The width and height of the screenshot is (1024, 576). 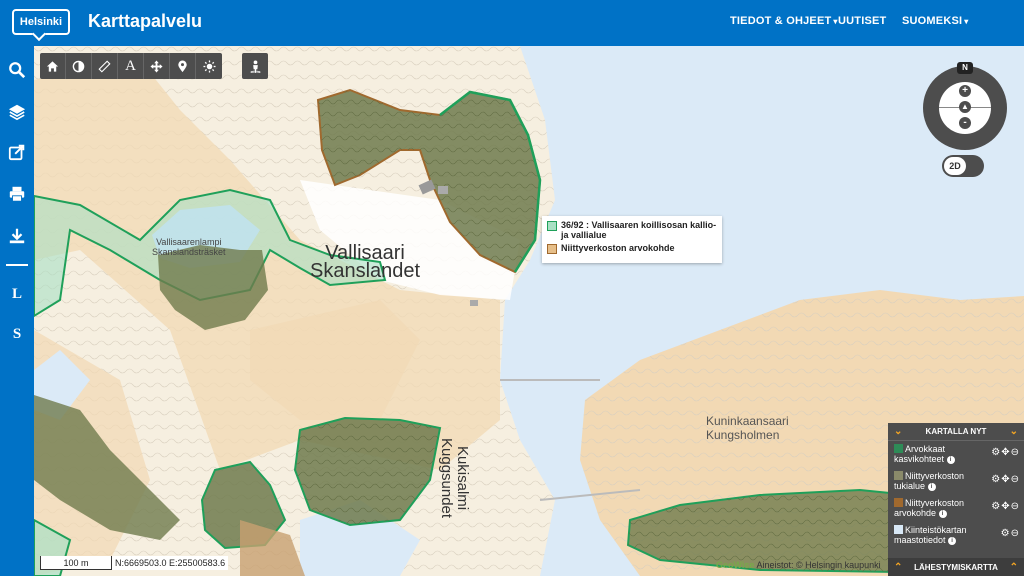 What do you see at coordinates (956, 535) in the screenshot?
I see `layer-item: Kiinteistökartan maastotiedot i ⚙⊖` at bounding box center [956, 535].